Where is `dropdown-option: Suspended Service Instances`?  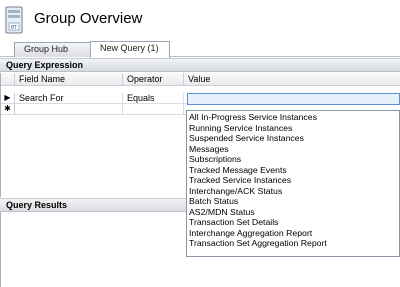
dropdown-option: Suspended Service Instances is located at coordinates (293, 138).